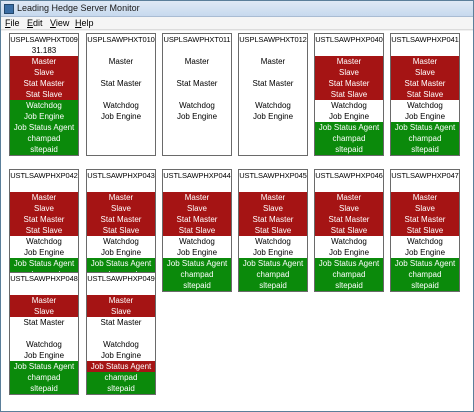  What do you see at coordinates (87, 23) in the screenshot?
I see `menu-help-label: elp` at bounding box center [87, 23].